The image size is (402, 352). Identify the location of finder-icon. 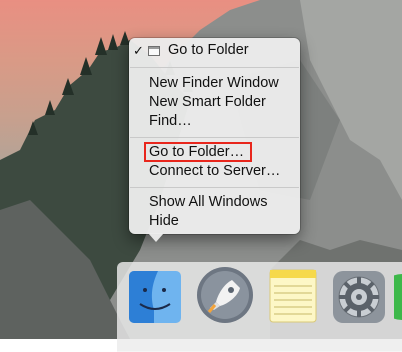
(155, 297).